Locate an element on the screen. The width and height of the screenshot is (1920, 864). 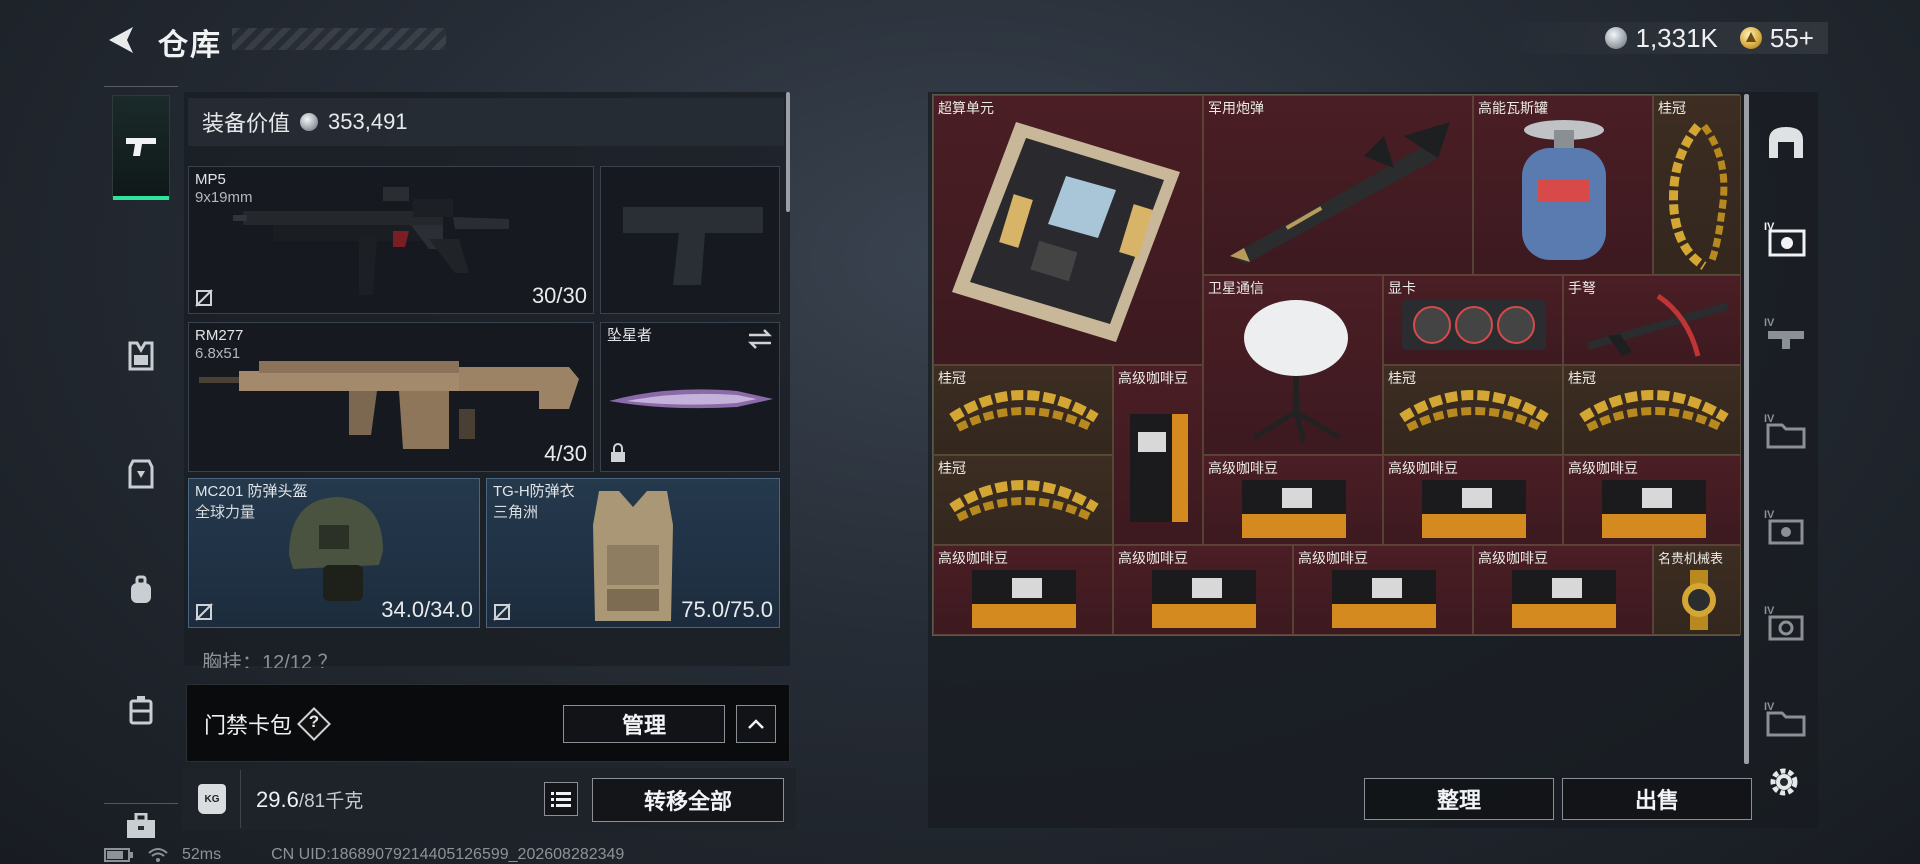
equipment-value-header: 装备价值 353,491 is located at coordinates (486, 122).